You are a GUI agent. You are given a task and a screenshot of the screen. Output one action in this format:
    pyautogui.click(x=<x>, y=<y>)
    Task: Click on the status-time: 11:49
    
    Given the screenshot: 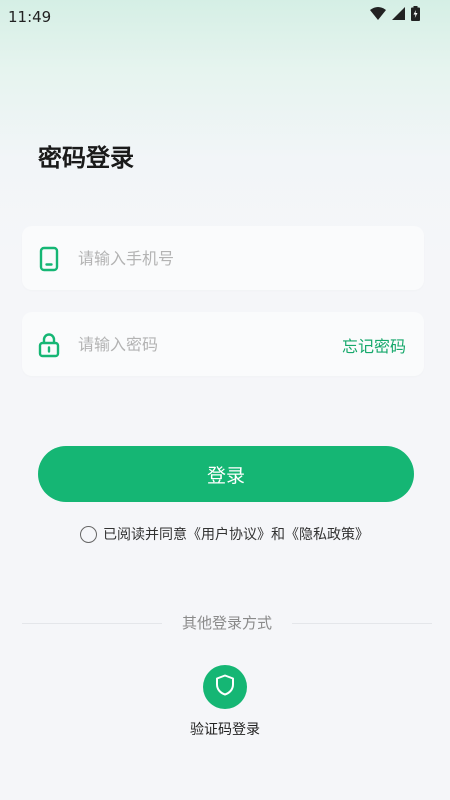 What is the action you would take?
    pyautogui.click(x=30, y=17)
    